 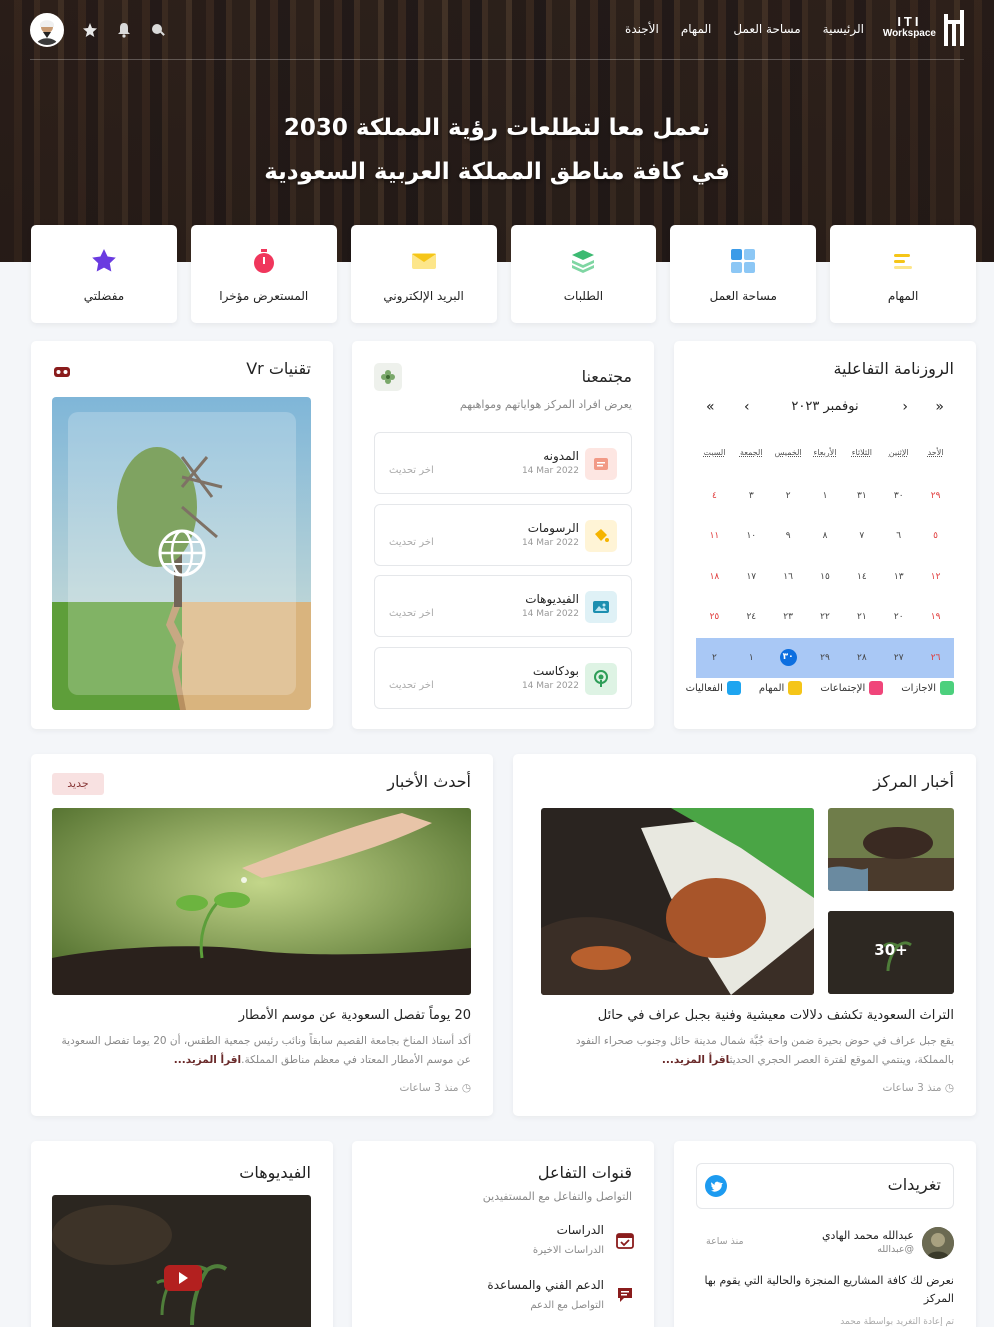 I want to click on nav-agenda: الأجندة, so click(x=642, y=29).